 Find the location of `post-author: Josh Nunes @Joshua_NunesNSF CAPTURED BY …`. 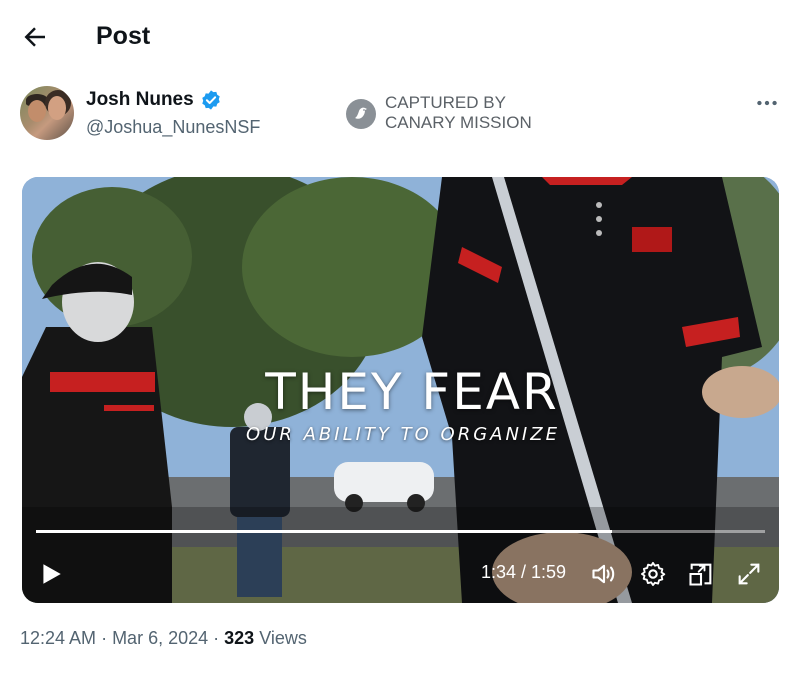

post-author: Josh Nunes @Joshua_NunesNSF CAPTURED BY … is located at coordinates (400, 116).